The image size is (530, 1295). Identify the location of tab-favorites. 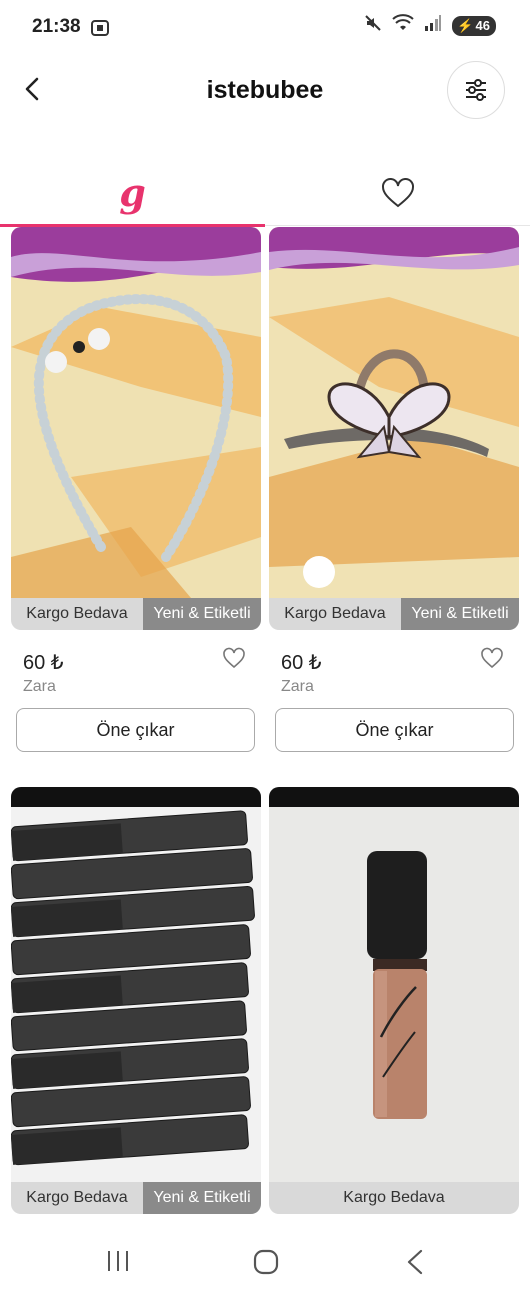
(397, 193).